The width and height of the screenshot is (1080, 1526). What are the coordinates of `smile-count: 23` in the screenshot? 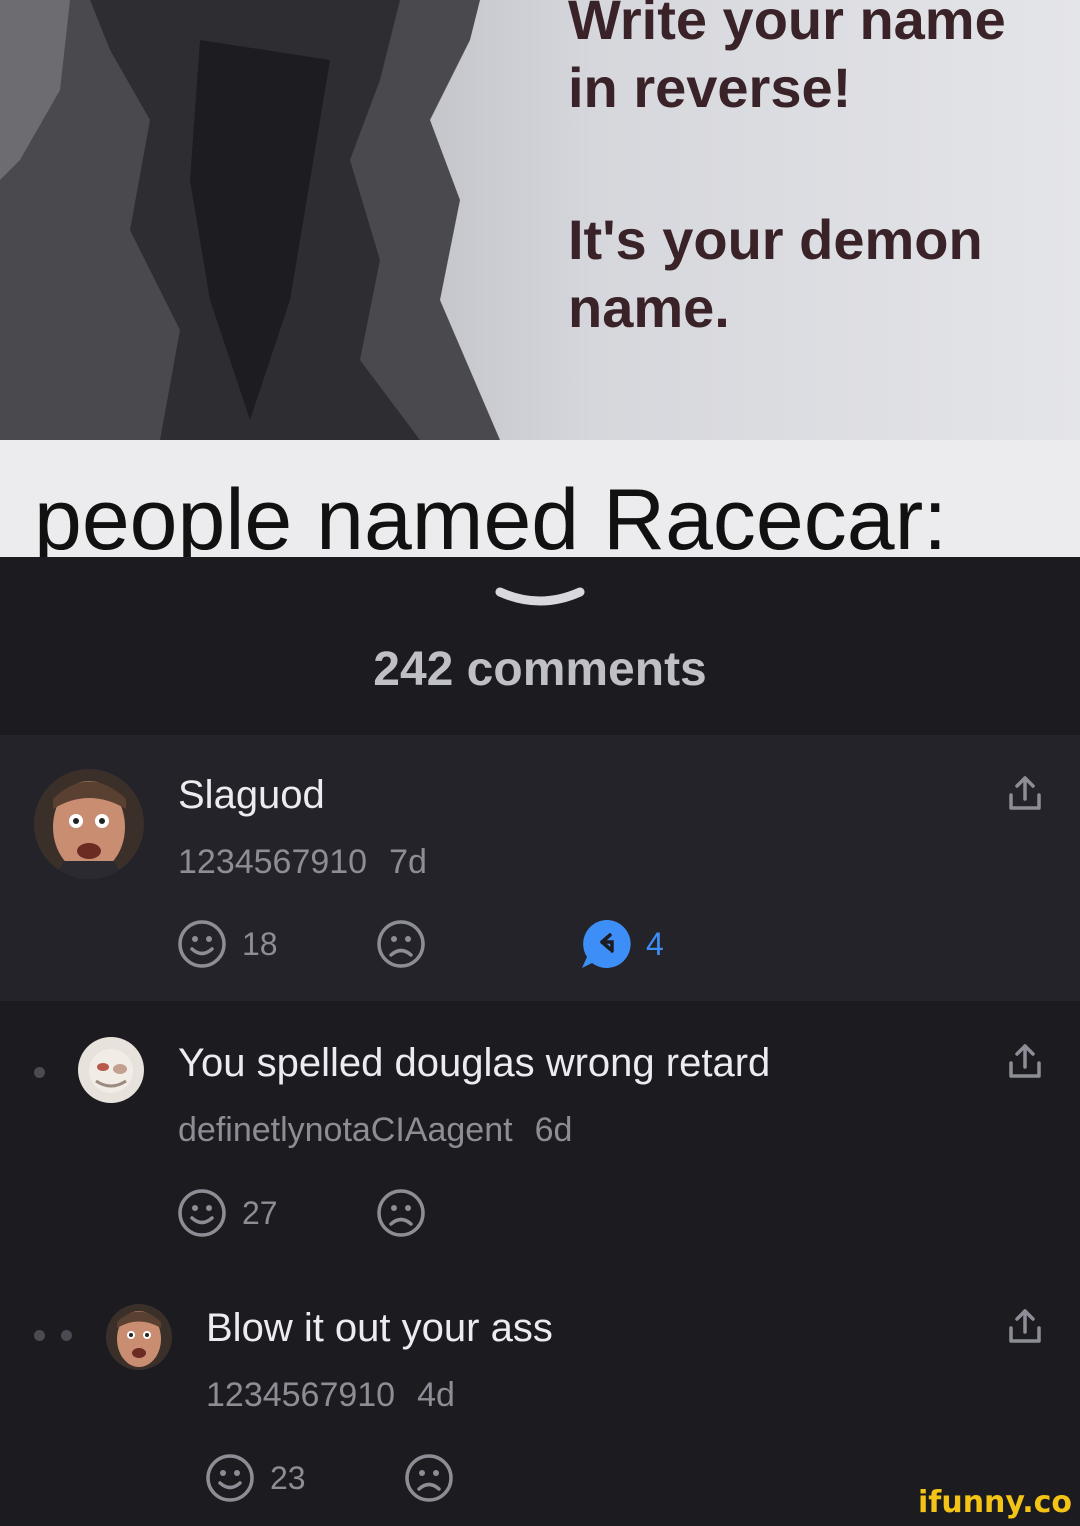 It's located at (288, 1477).